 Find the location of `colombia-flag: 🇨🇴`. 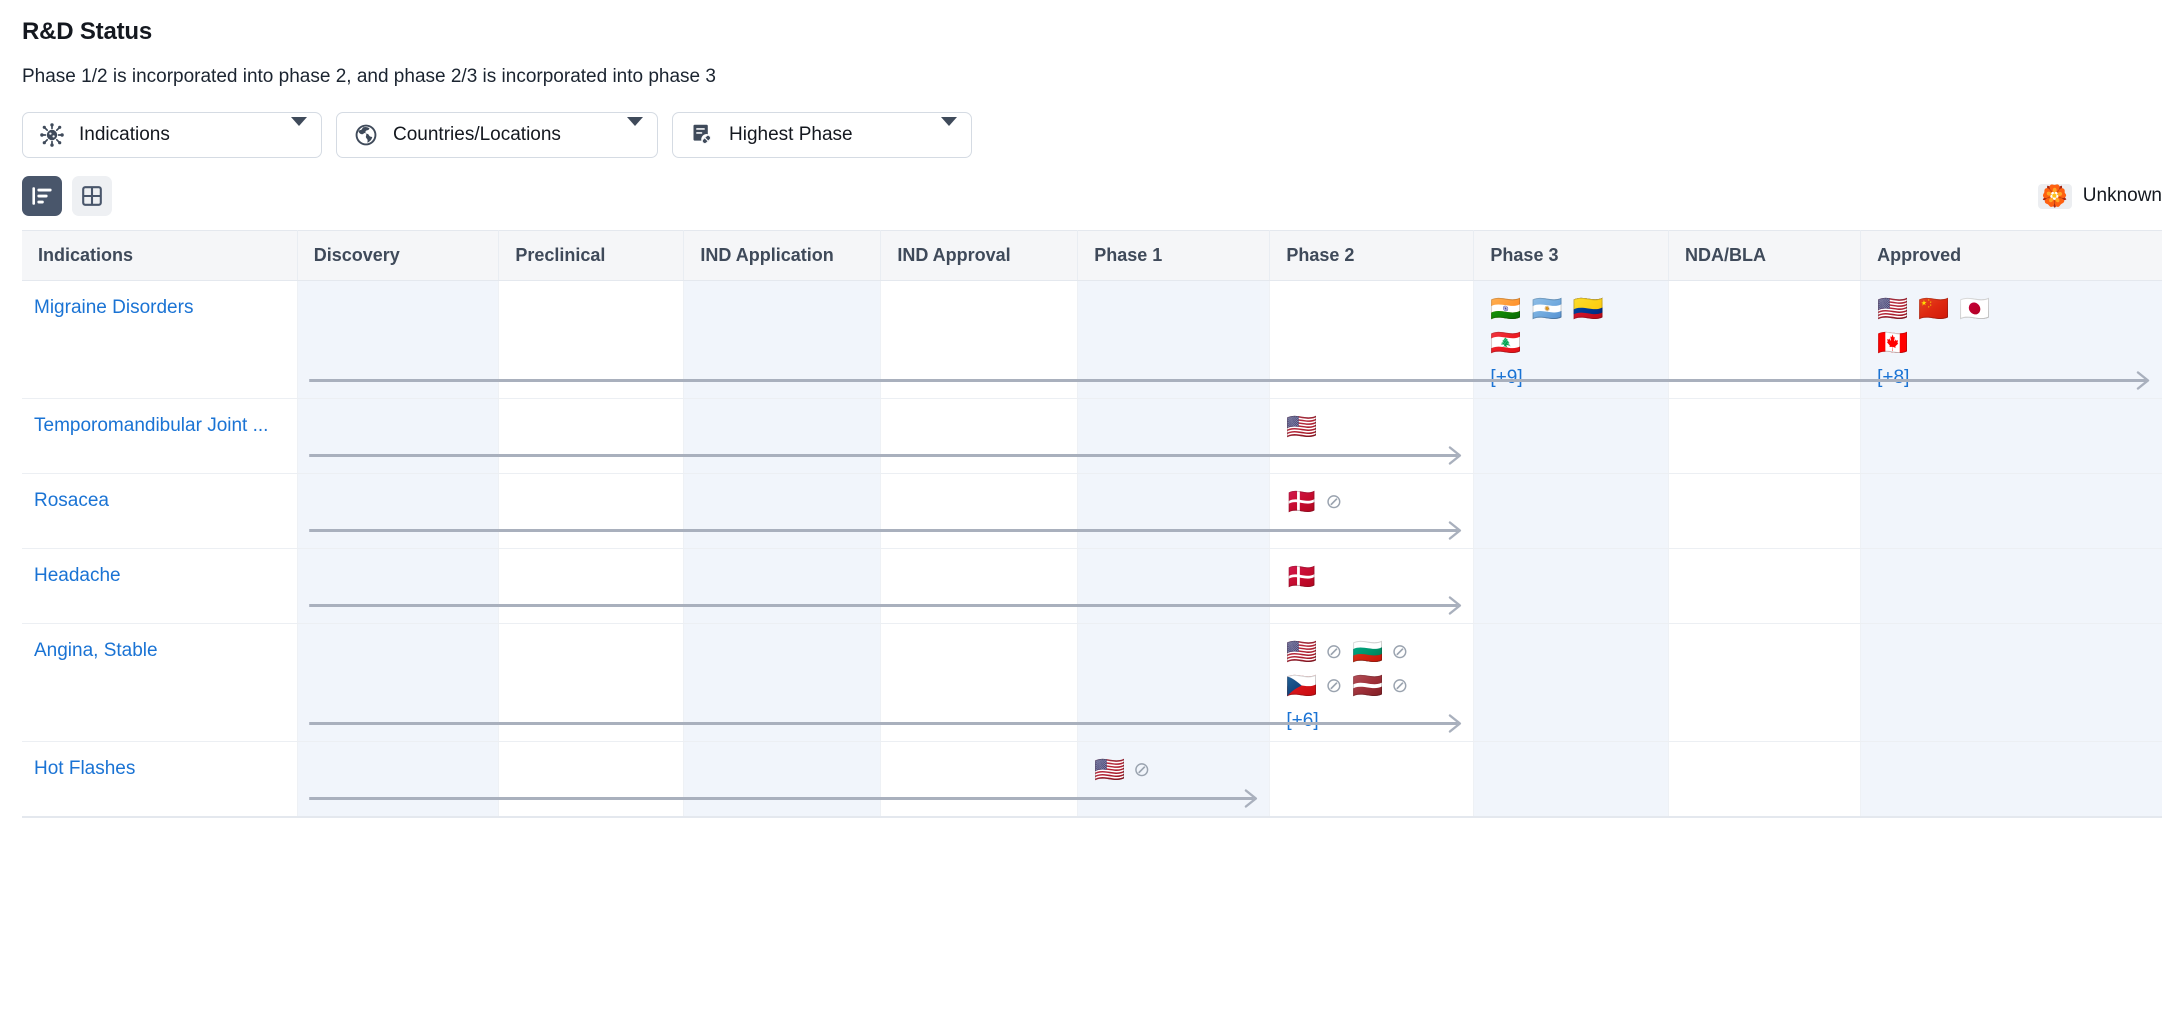

colombia-flag: 🇨🇴 is located at coordinates (1588, 309).